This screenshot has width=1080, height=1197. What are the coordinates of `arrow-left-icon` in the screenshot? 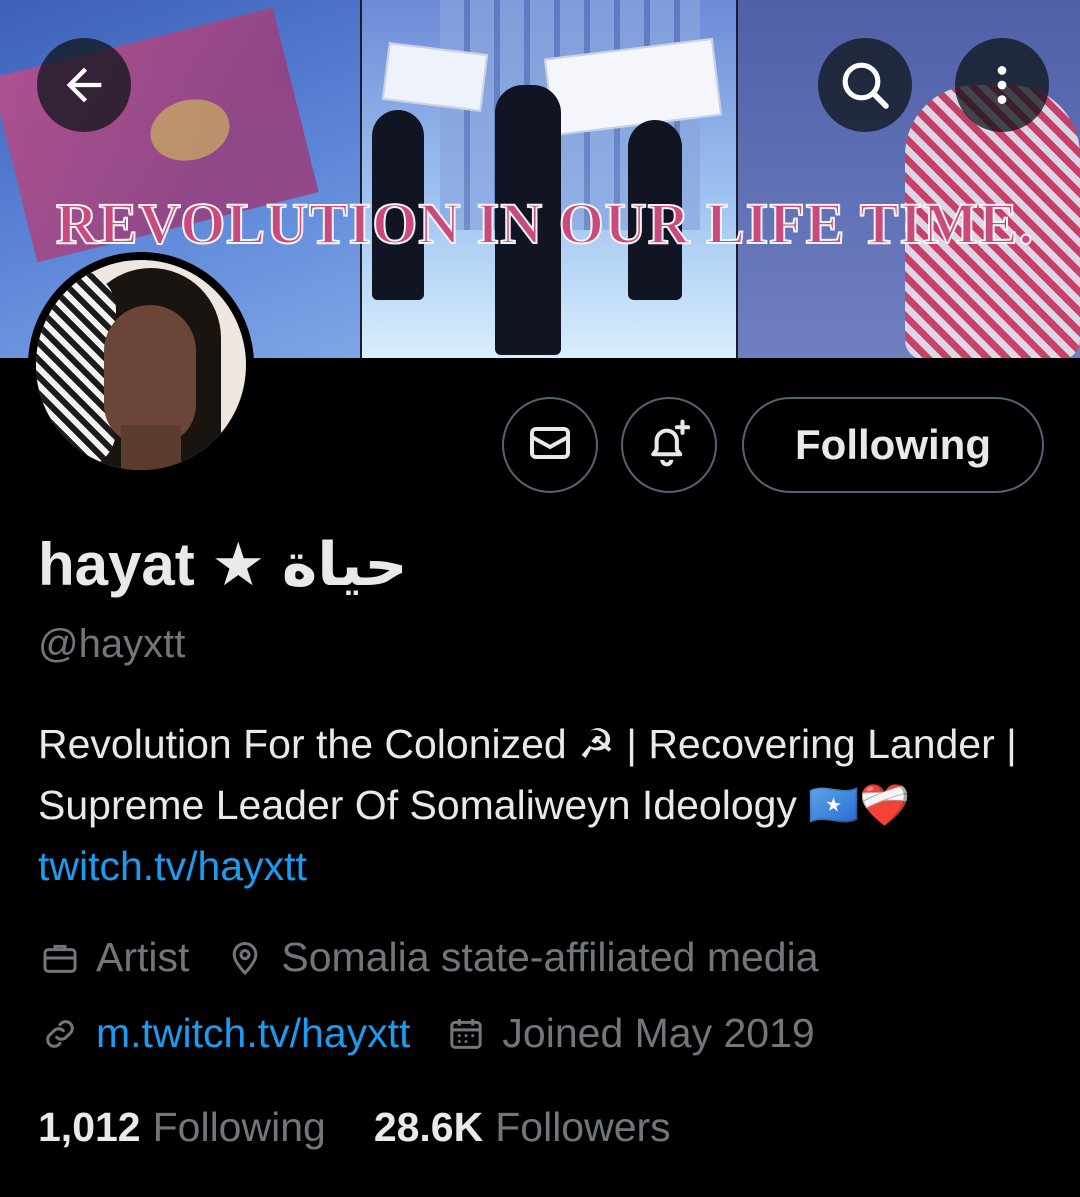 It's located at (84, 85).